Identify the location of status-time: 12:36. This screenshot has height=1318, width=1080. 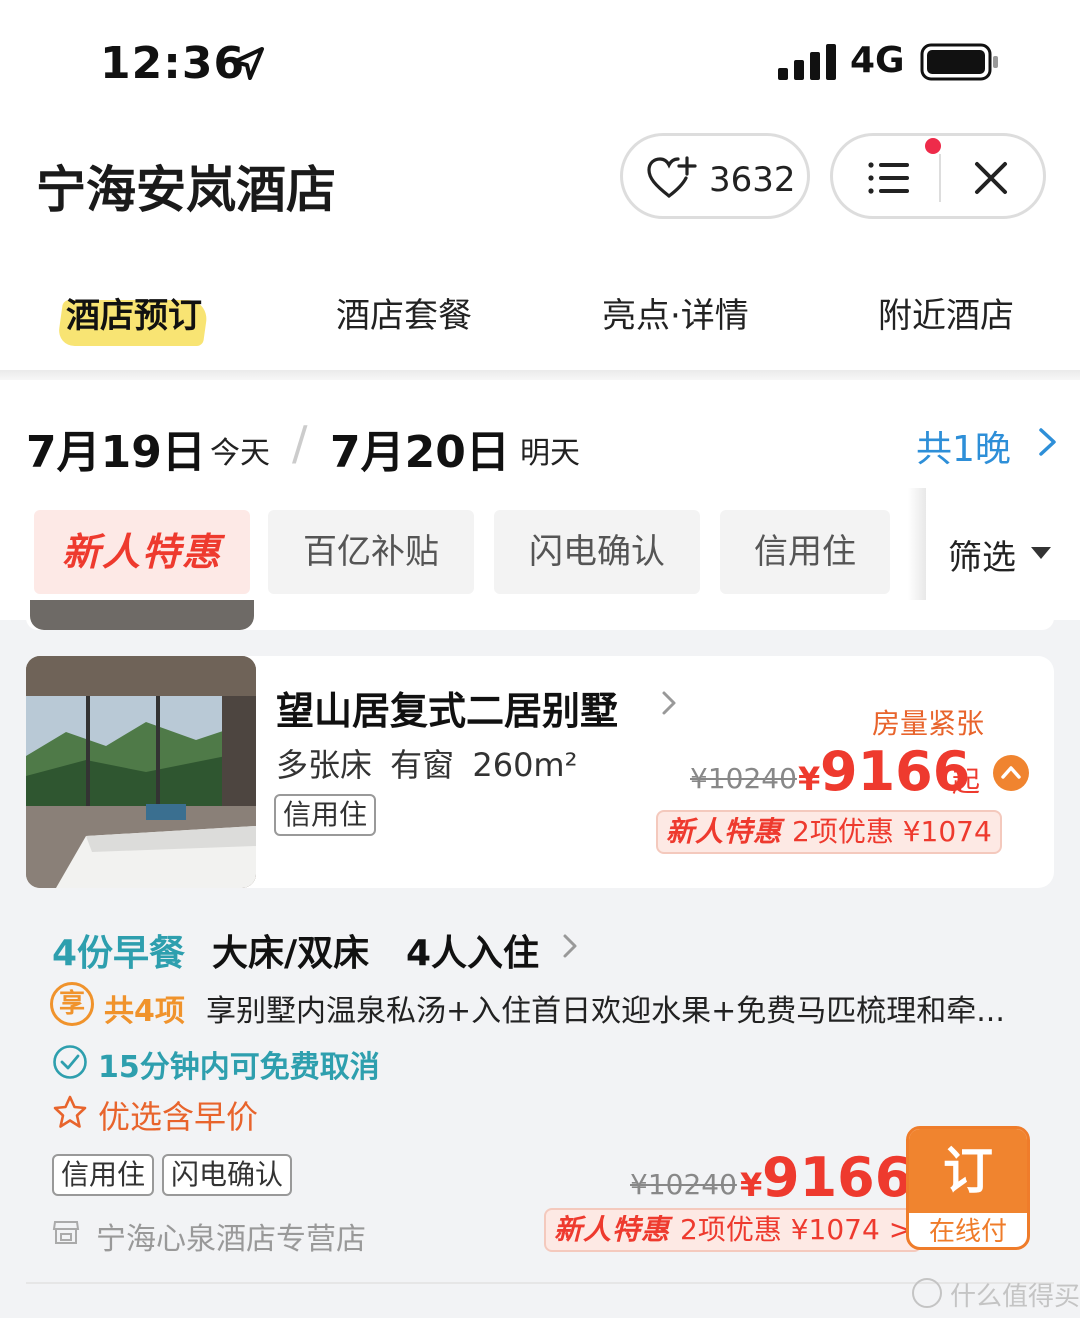
(173, 63).